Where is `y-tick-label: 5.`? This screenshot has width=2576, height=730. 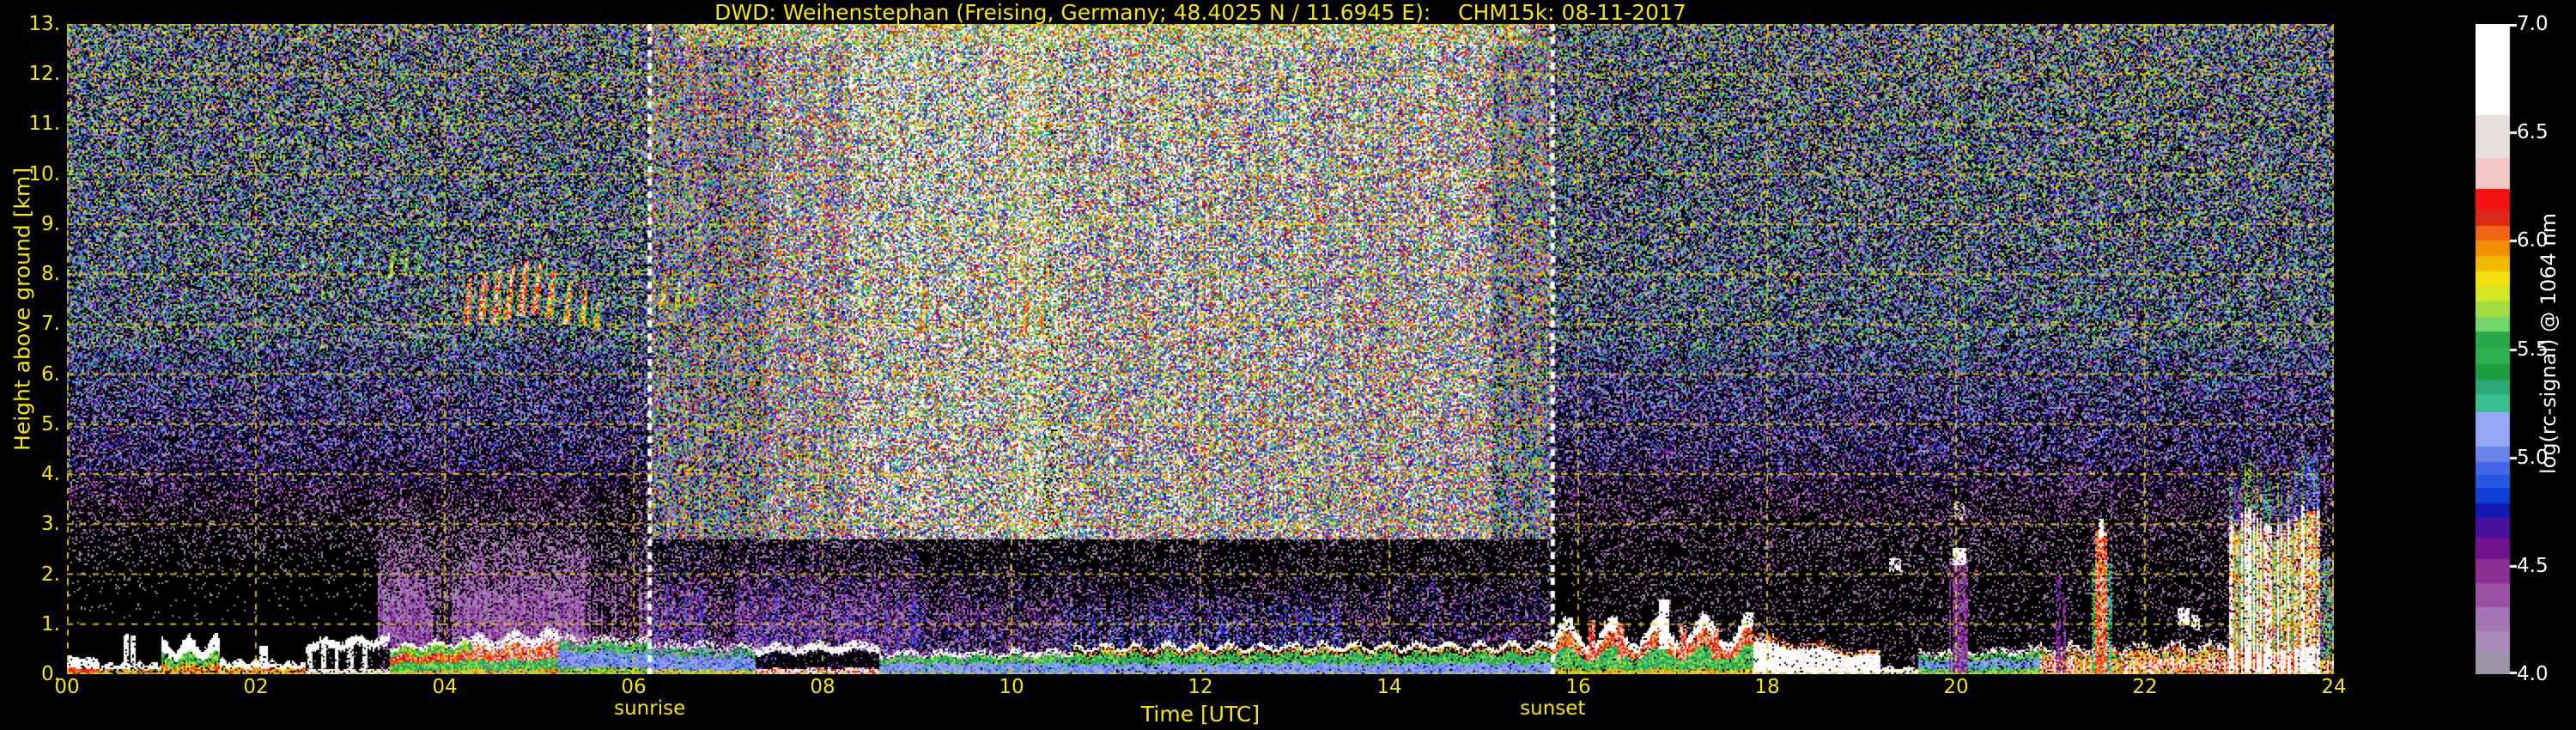 y-tick-label: 5. is located at coordinates (50, 423).